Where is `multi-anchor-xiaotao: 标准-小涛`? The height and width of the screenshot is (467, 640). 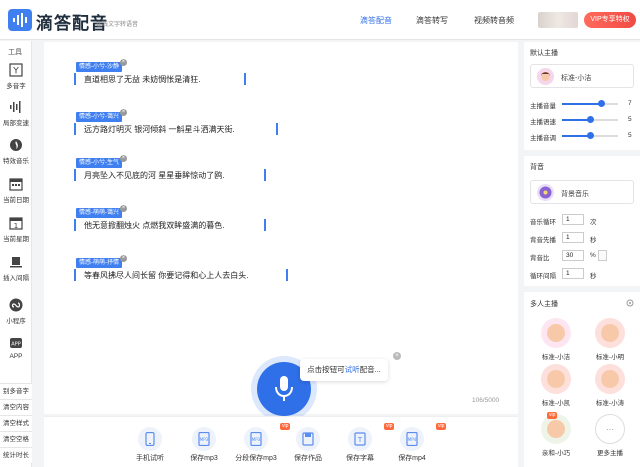
multi-anchor-xiaotao: 标准-小涛 is located at coordinates (610, 385).